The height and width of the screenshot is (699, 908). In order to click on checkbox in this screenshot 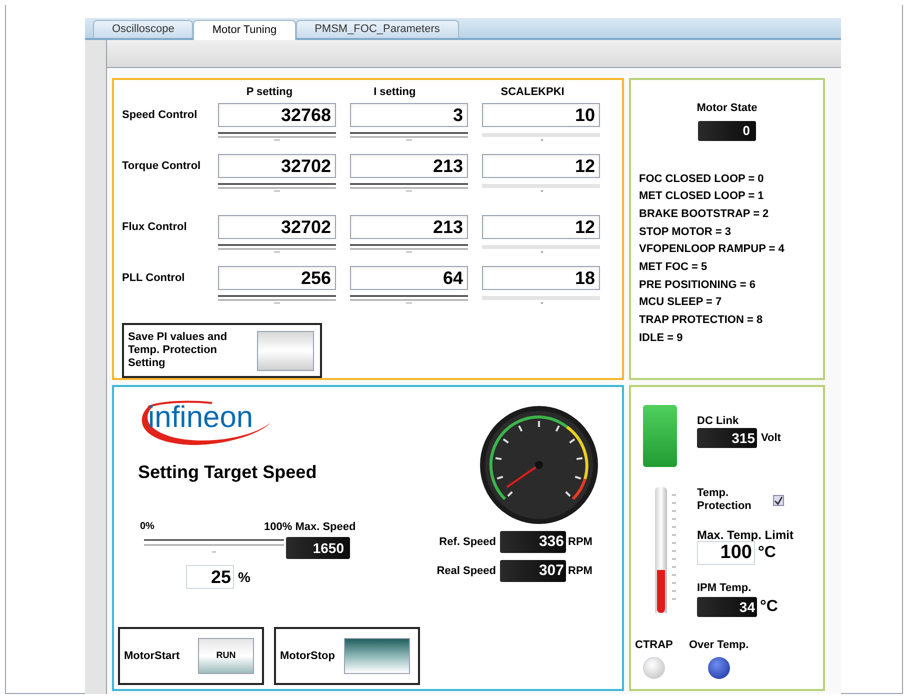, I will do `click(778, 500)`.